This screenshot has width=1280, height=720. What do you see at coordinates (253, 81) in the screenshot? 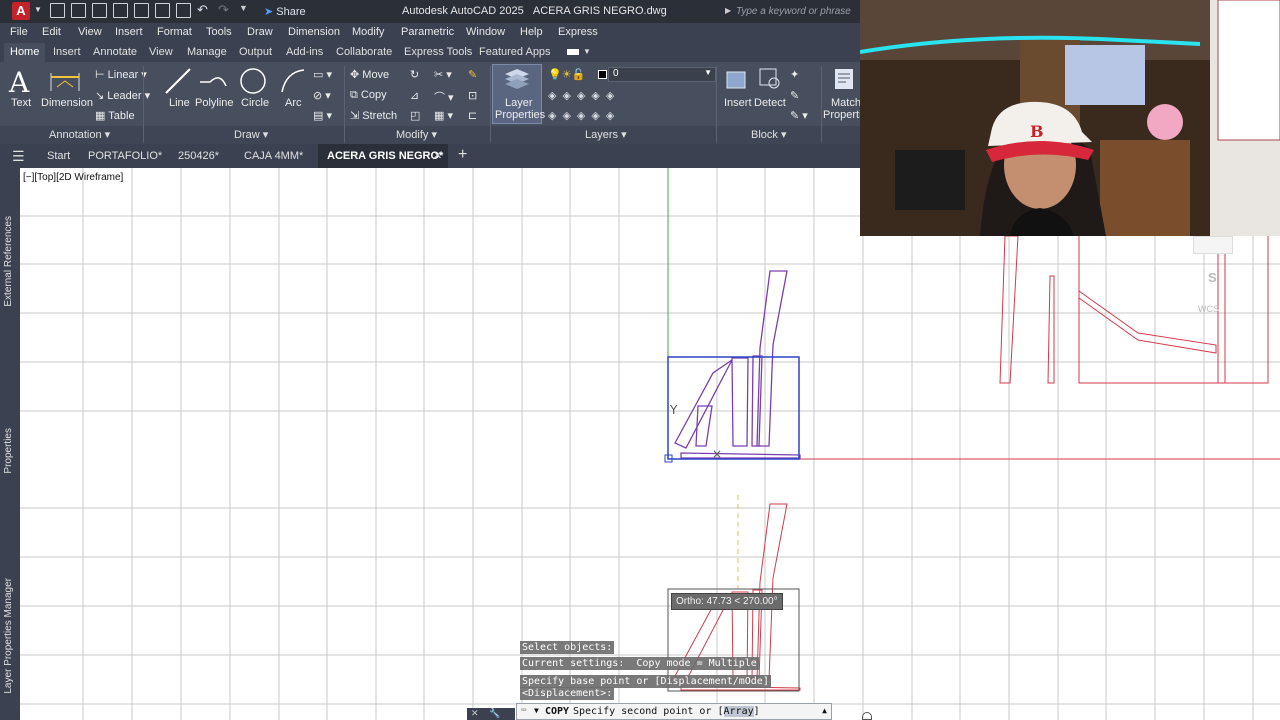
I see `circle-icon` at bounding box center [253, 81].